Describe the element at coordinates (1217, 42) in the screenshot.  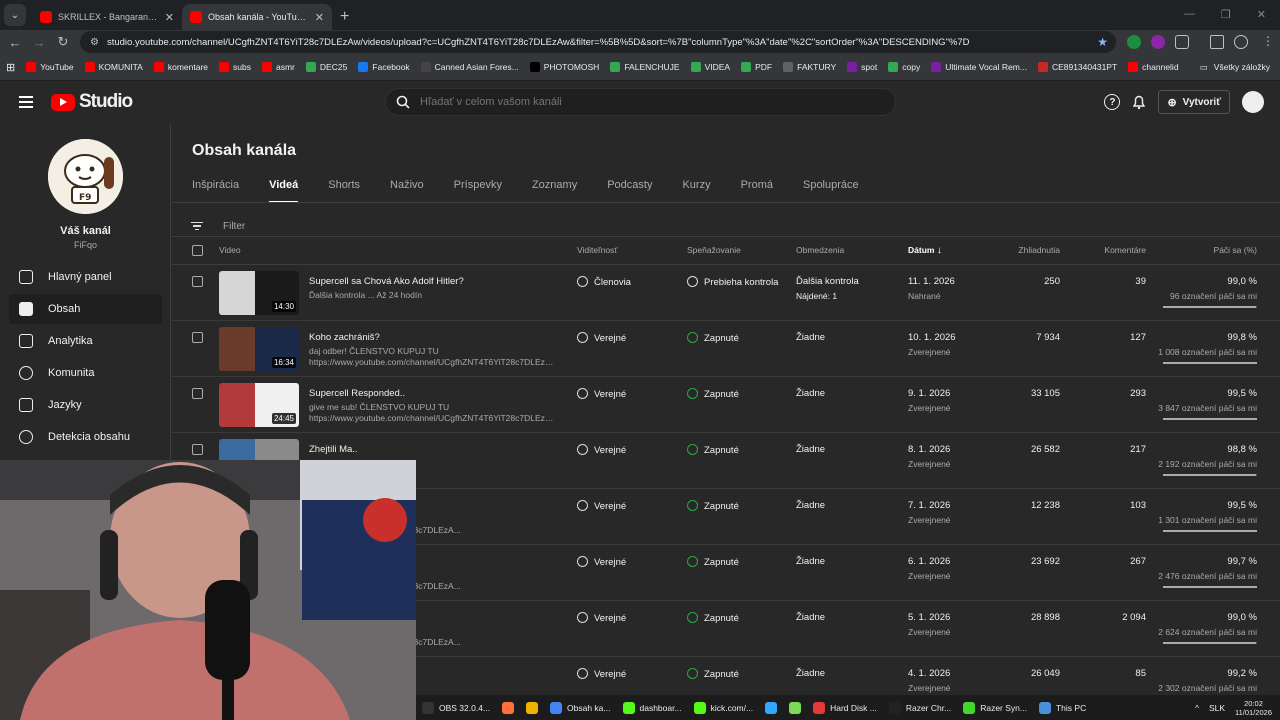
I see `reading-list-icon` at that location.